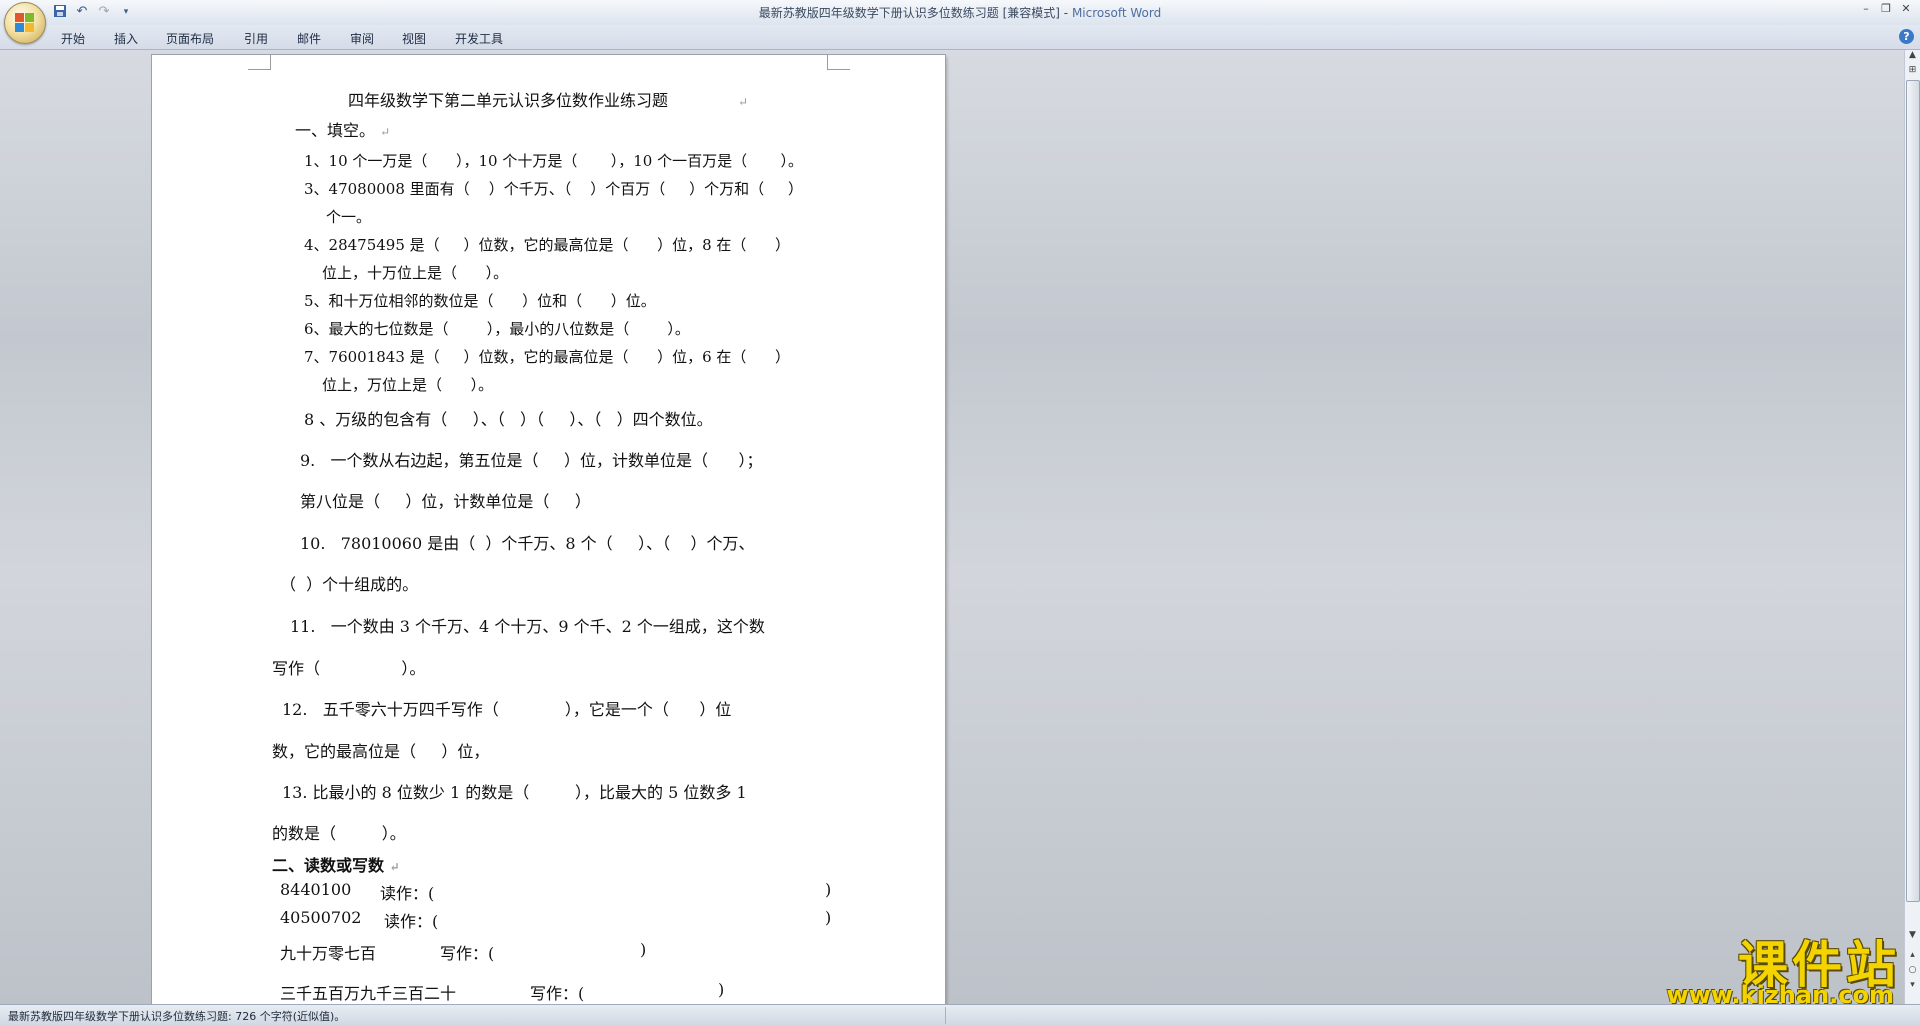 This screenshot has width=1920, height=1026. Describe the element at coordinates (553, 161) in the screenshot. I see `question-line: 1、10 个一万是（ ），10 个十万是（ ），10 个一百万是（ ）。` at that location.